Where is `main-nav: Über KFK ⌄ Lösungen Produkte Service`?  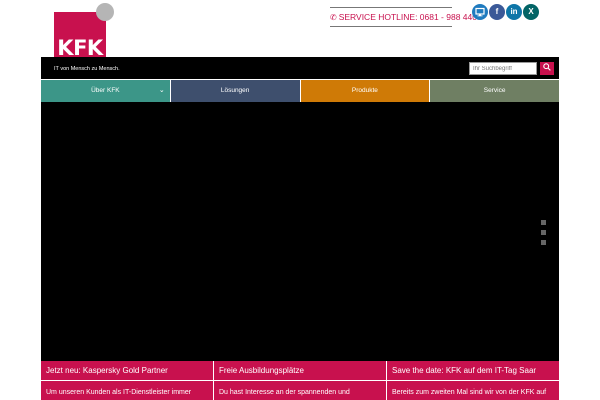 main-nav: Über KFK ⌄ Lösungen Produkte Service is located at coordinates (300, 91).